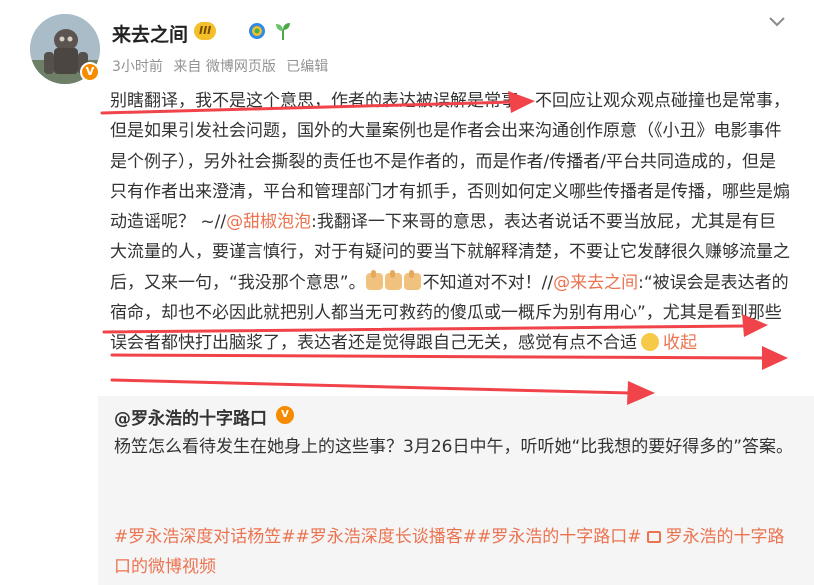 The height and width of the screenshot is (585, 814). I want to click on mention-link: @甜椒泡泡, so click(268, 222).